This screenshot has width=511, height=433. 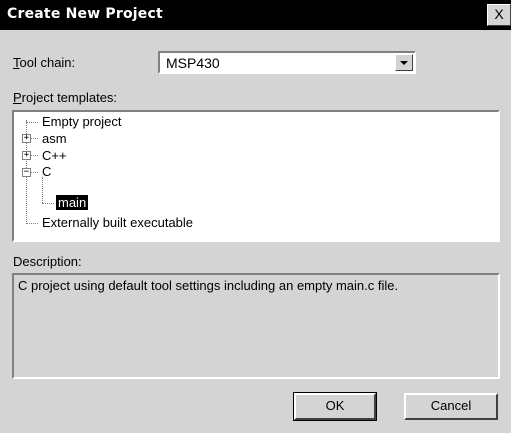 What do you see at coordinates (85, 14) in the screenshot?
I see `dialog-title: Create New Project` at bounding box center [85, 14].